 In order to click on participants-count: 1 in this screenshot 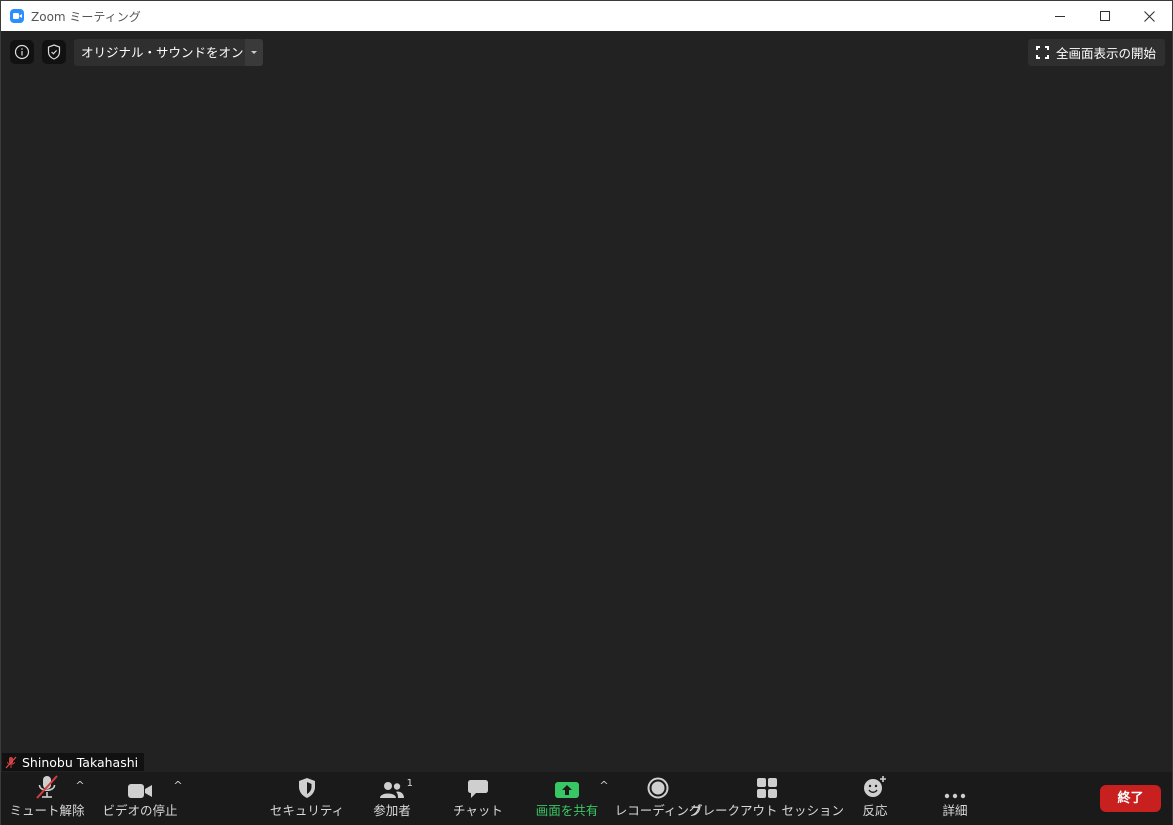, I will do `click(409, 783)`.